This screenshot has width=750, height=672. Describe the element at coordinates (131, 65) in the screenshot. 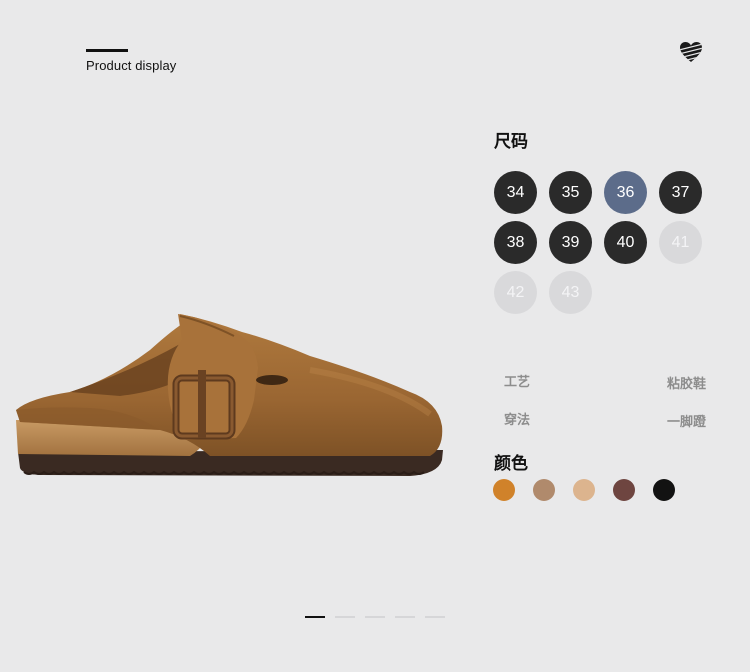

I see `page-title: Product display` at that location.